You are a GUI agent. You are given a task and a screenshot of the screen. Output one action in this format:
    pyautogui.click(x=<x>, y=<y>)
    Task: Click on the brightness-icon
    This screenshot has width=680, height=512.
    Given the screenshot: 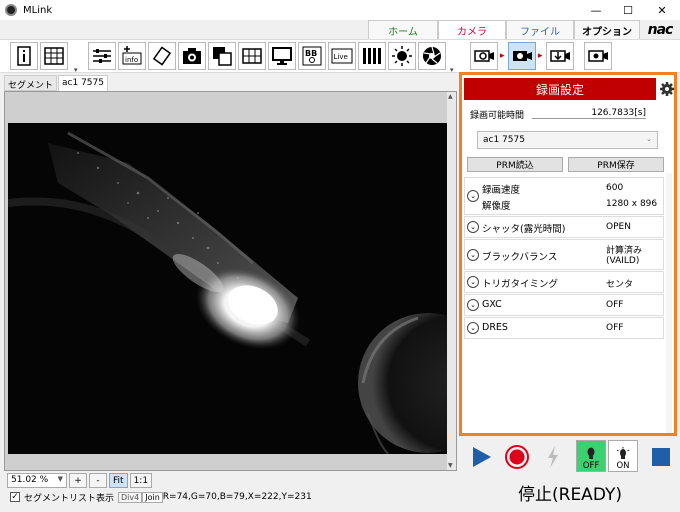 What is the action you would take?
    pyautogui.click(x=402, y=56)
    